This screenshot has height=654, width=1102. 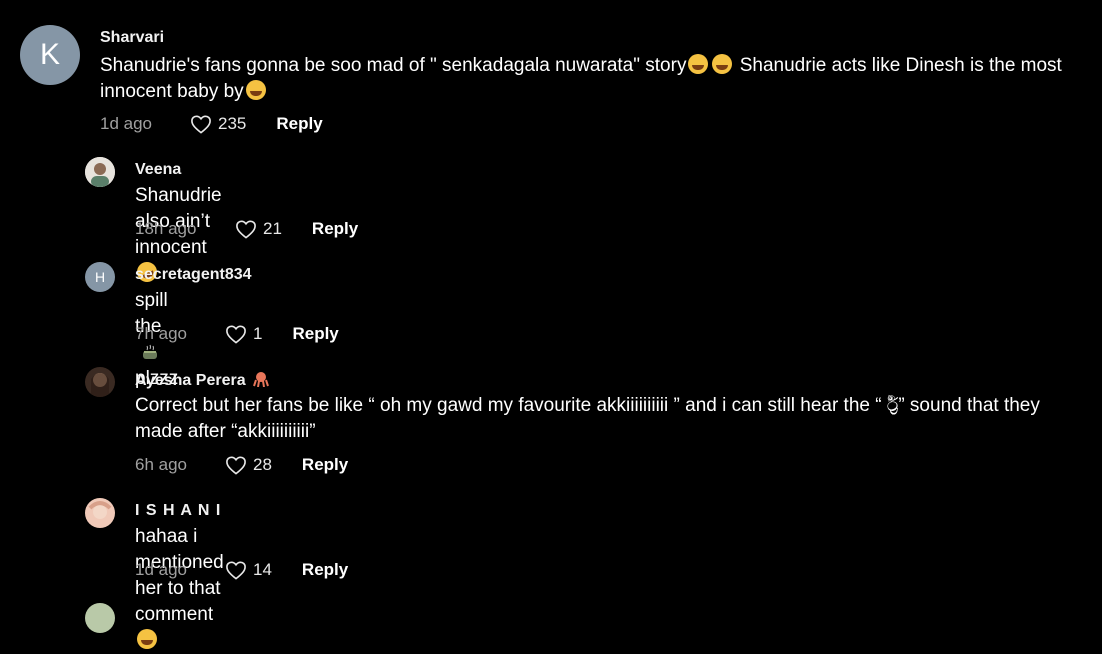 What do you see at coordinates (258, 229) in the screenshot?
I see `like-button: 21` at bounding box center [258, 229].